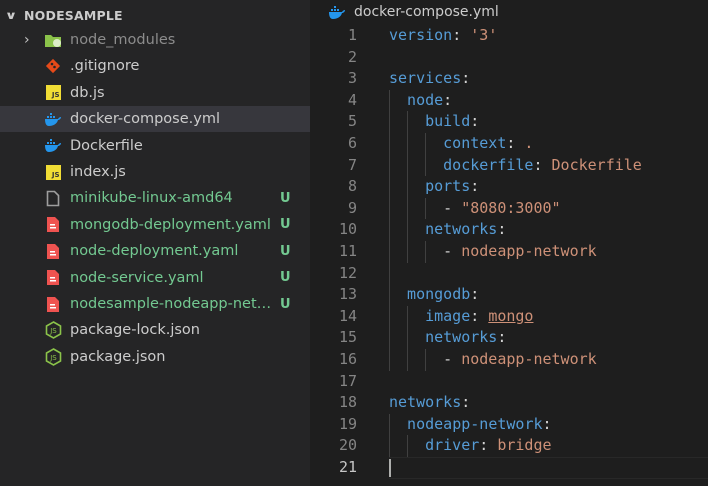  Describe the element at coordinates (347, 402) in the screenshot. I see `line-number: 18` at that location.